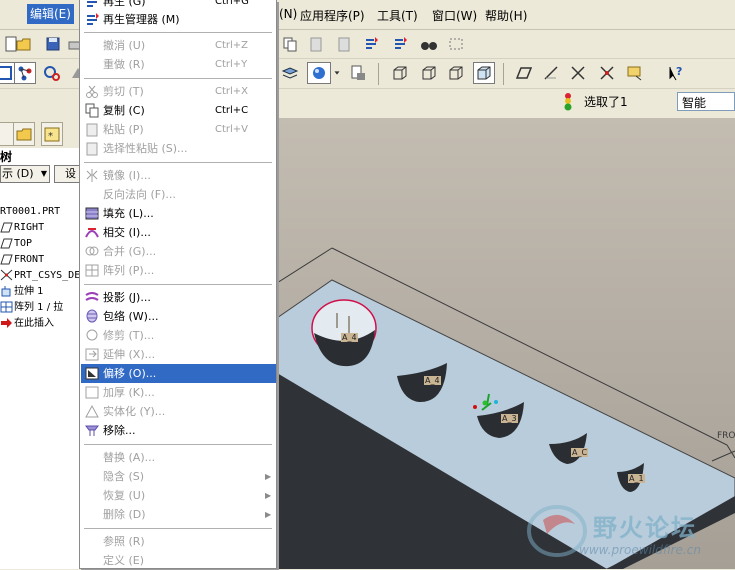  What do you see at coordinates (41, 212) in the screenshot?
I see `tree-item-part: RT0001.PRT` at bounding box center [41, 212].